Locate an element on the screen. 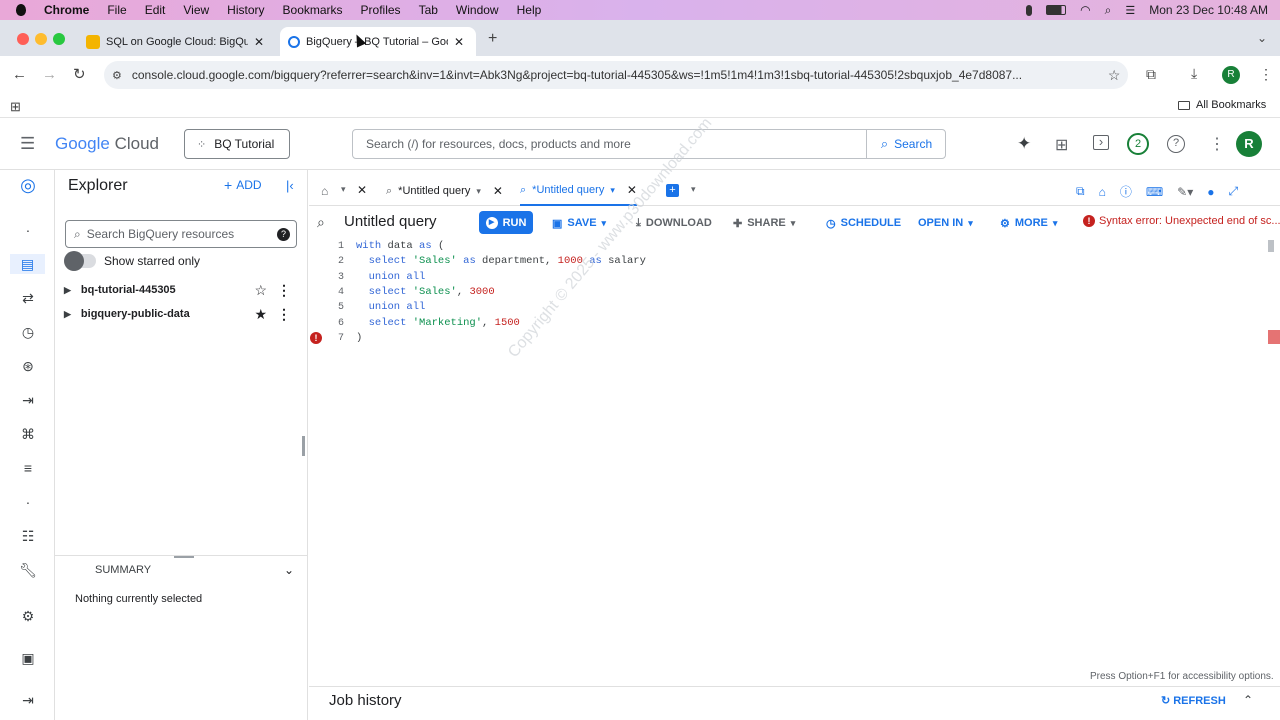 This screenshot has width=1280, height=720. editor-scrollbar-thumb is located at coordinates (1271, 246).